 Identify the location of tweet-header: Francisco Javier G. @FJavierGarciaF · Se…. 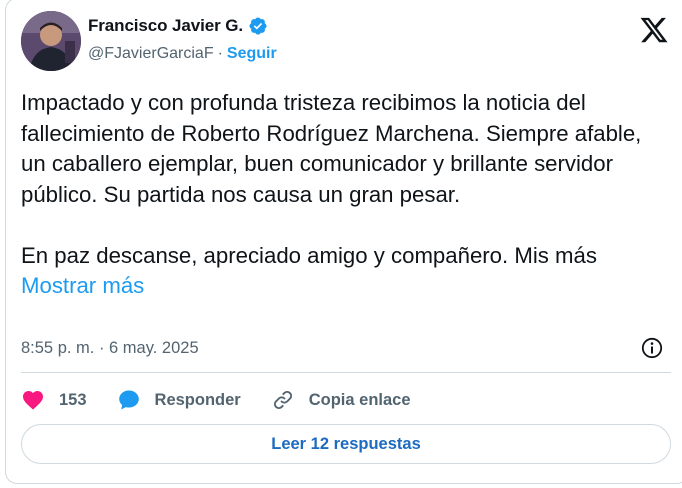
(344, 42).